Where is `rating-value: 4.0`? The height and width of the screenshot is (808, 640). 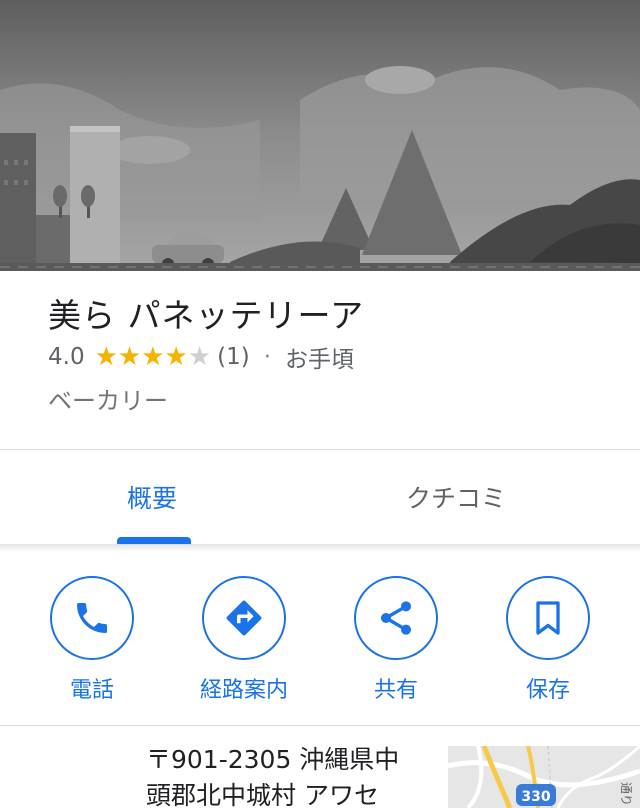
rating-value: 4.0 is located at coordinates (66, 357).